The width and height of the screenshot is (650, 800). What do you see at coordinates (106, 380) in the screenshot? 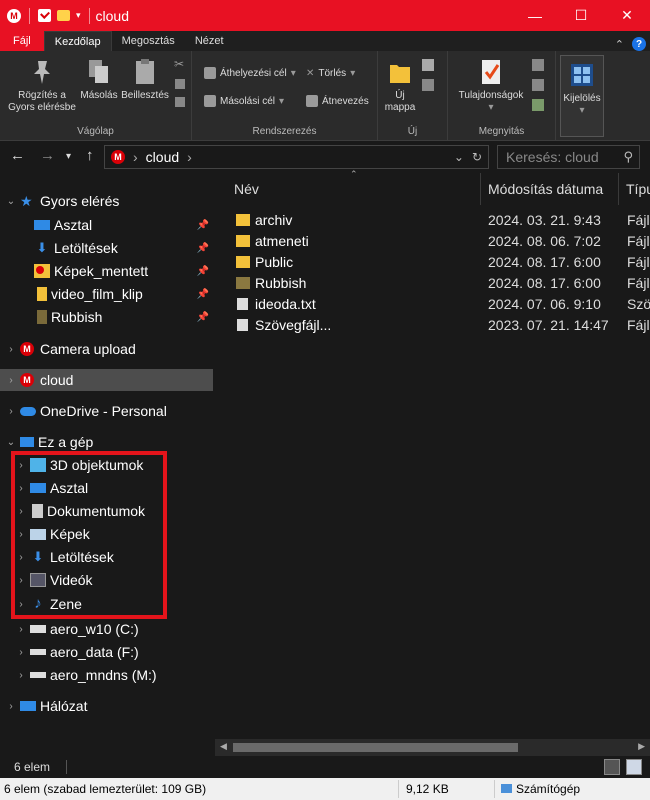
I see `nav-cloud: › M cloud` at bounding box center [106, 380].